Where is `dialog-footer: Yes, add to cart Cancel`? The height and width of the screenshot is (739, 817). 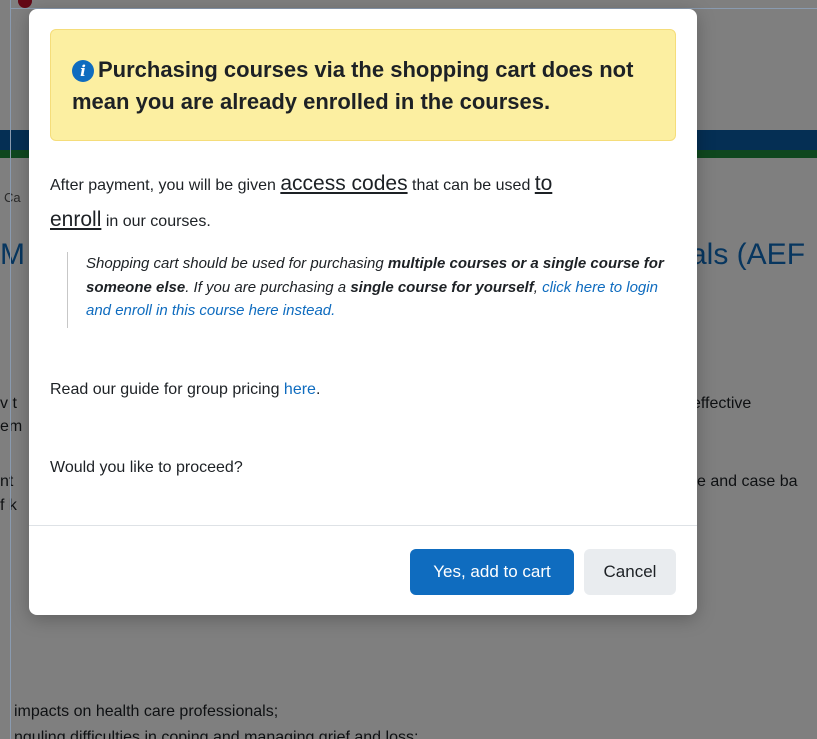
dialog-footer: Yes, add to cart Cancel is located at coordinates (363, 570).